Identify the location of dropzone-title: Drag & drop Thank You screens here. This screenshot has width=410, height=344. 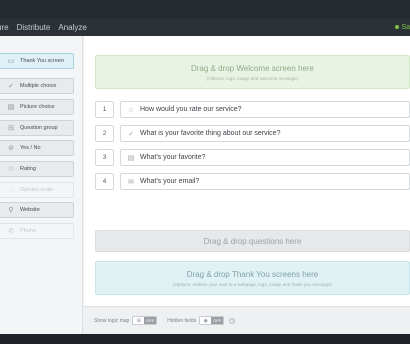
(252, 274).